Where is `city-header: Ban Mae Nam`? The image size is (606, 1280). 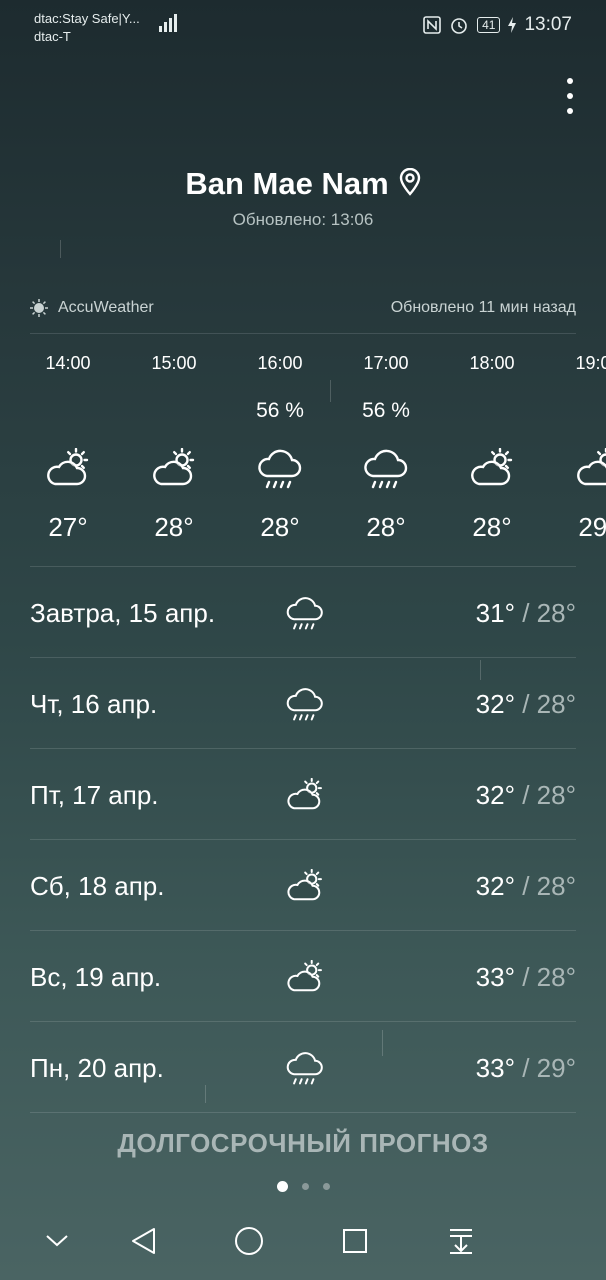 city-header: Ban Mae Nam is located at coordinates (303, 184).